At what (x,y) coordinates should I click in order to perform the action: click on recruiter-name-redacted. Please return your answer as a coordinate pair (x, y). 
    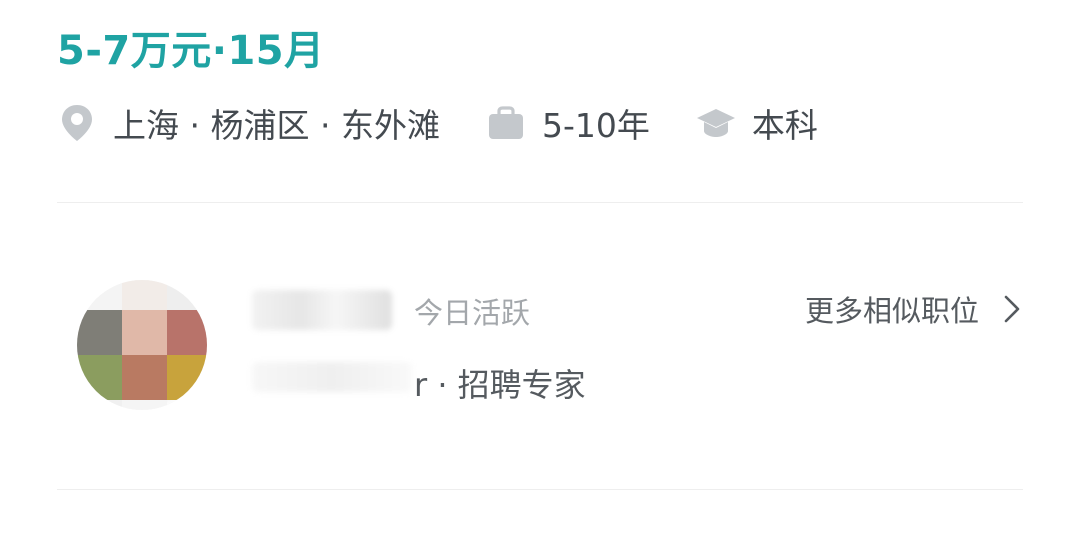
    Looking at the image, I should click on (322, 310).